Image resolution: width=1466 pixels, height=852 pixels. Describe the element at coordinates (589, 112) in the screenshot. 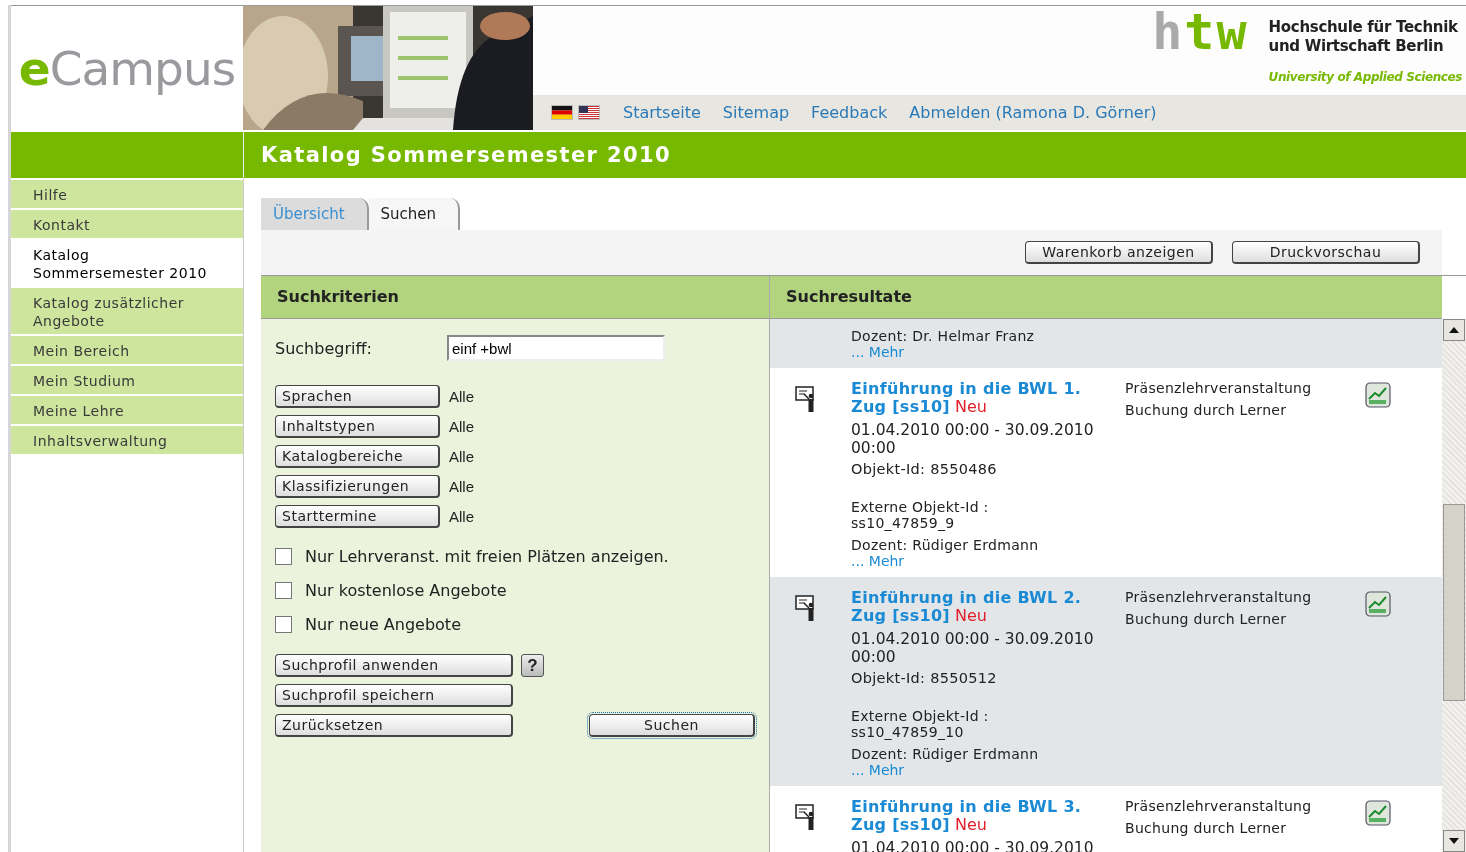

I see `us-flag-icon` at that location.